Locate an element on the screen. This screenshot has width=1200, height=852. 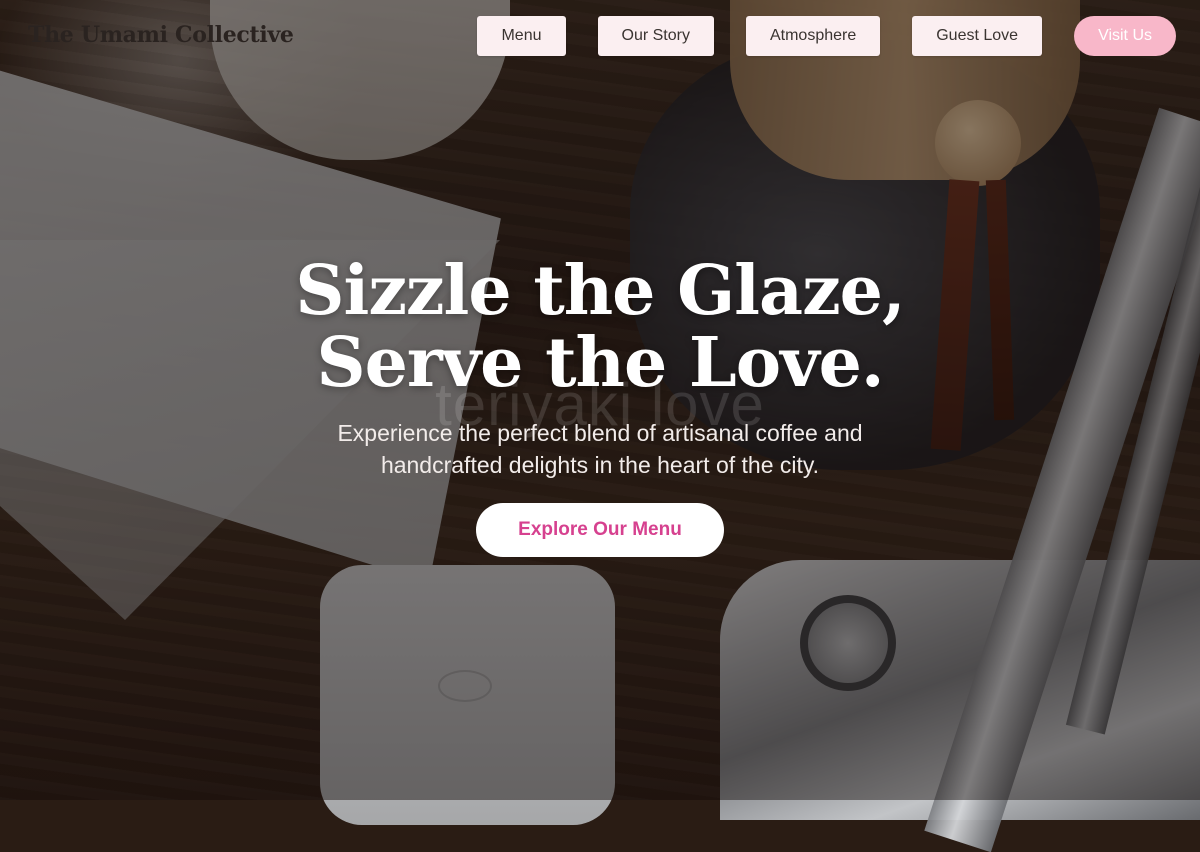
hero-title-line-1: Sizzle the Glaze, is located at coordinates (600, 291).